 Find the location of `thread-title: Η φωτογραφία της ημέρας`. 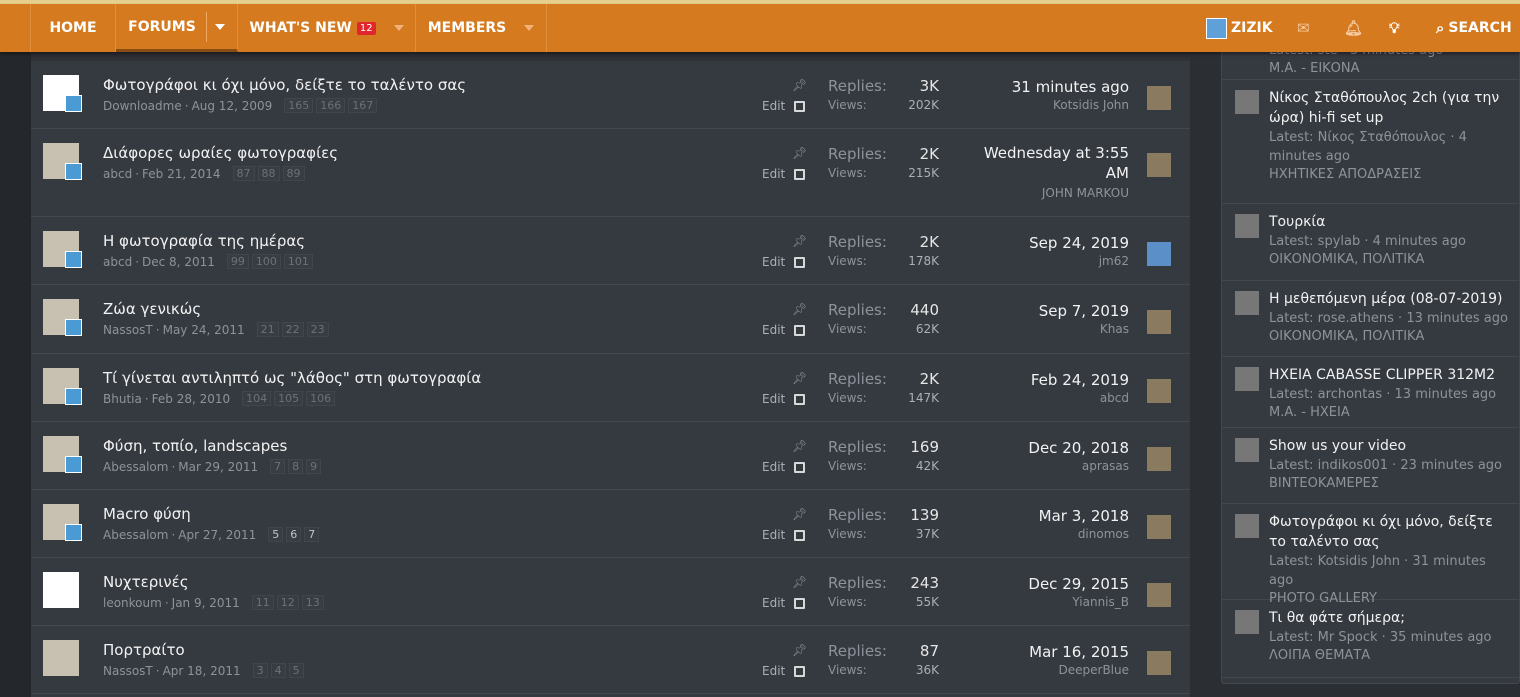

thread-title: Η φωτογραφία της ημέρας is located at coordinates (204, 241).